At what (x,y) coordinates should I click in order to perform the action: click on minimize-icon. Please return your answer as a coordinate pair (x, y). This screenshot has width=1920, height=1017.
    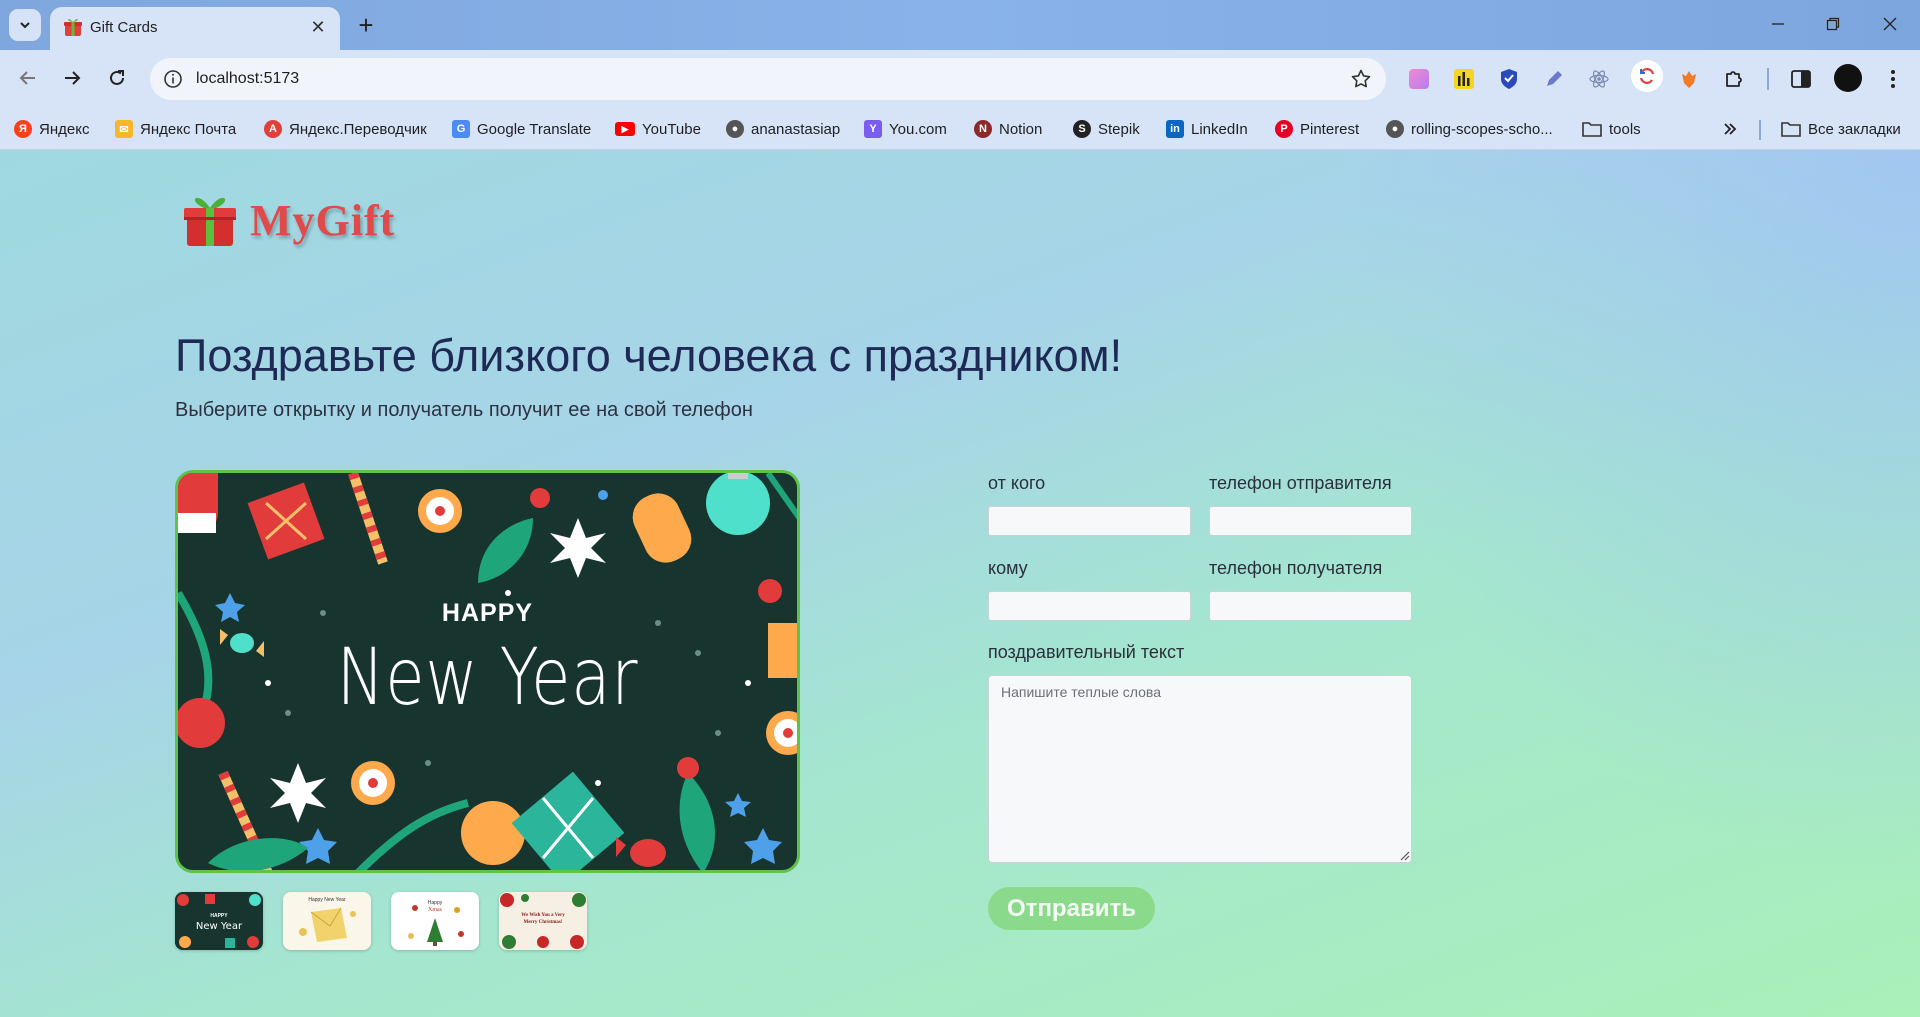
    Looking at the image, I should click on (1778, 24).